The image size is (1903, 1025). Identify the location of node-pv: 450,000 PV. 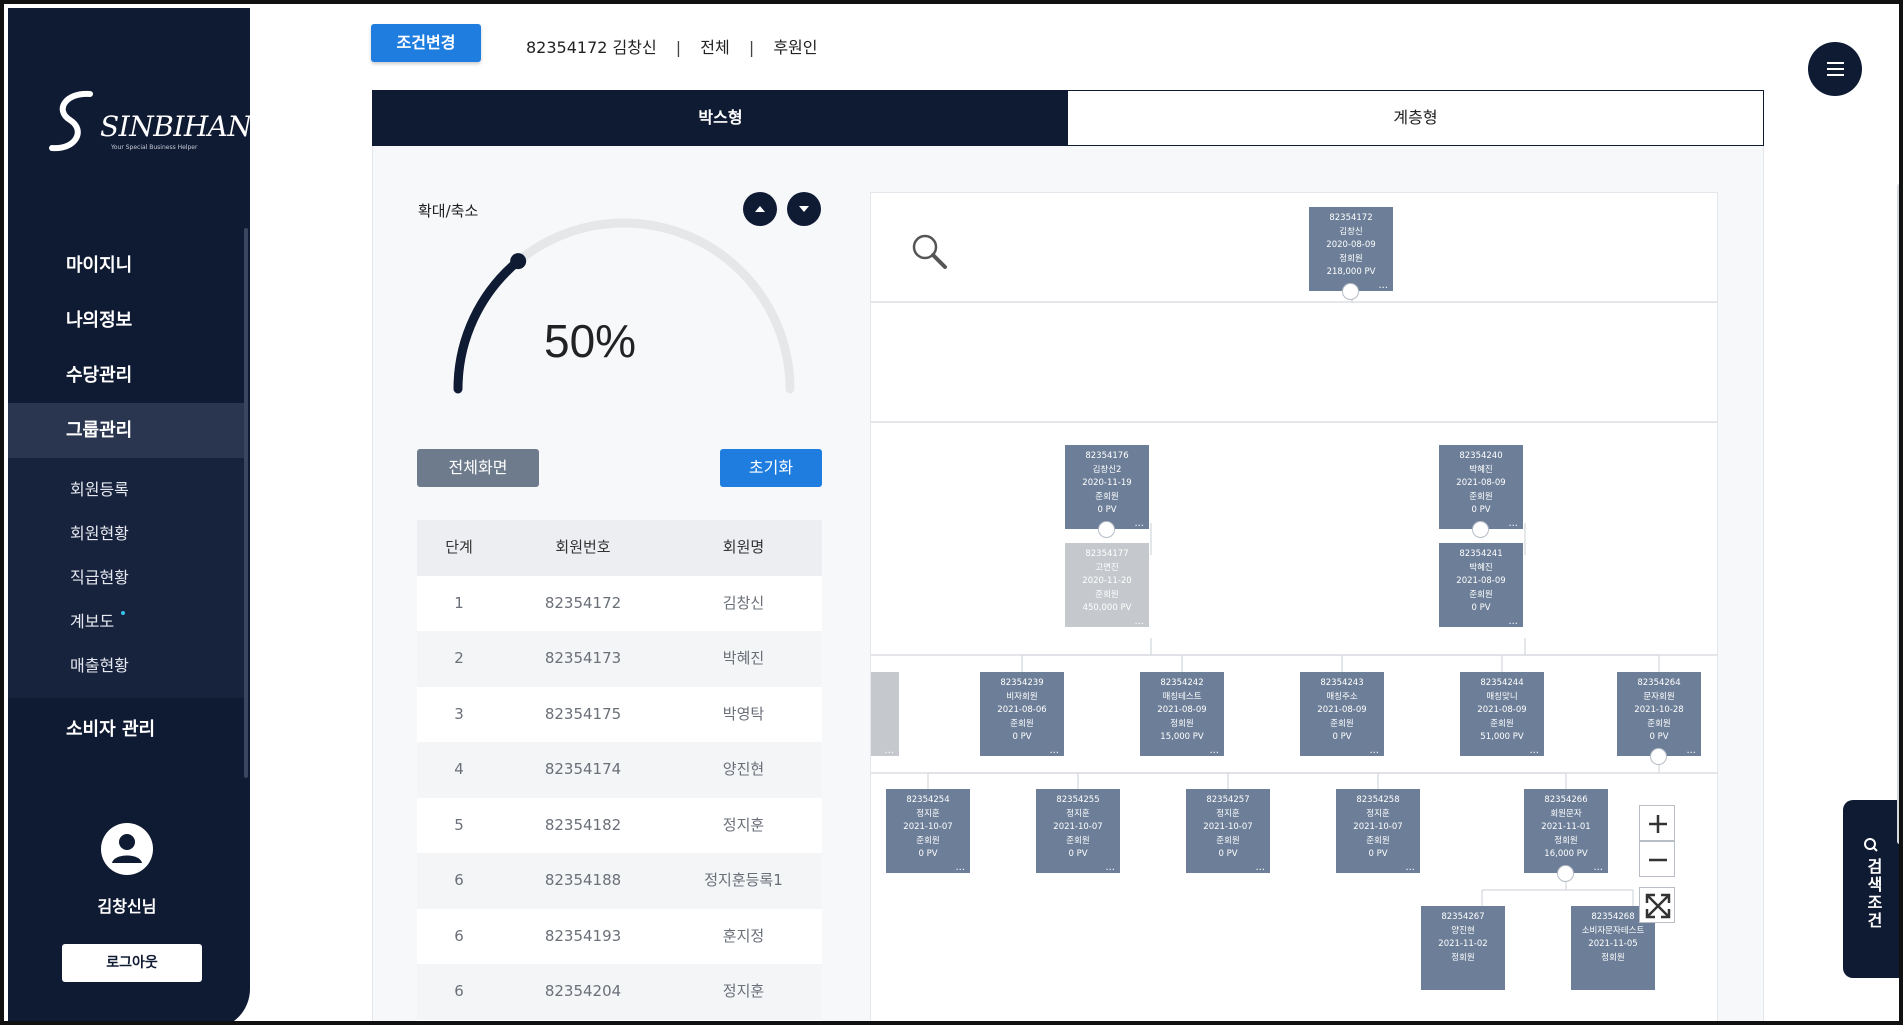
(1107, 608).